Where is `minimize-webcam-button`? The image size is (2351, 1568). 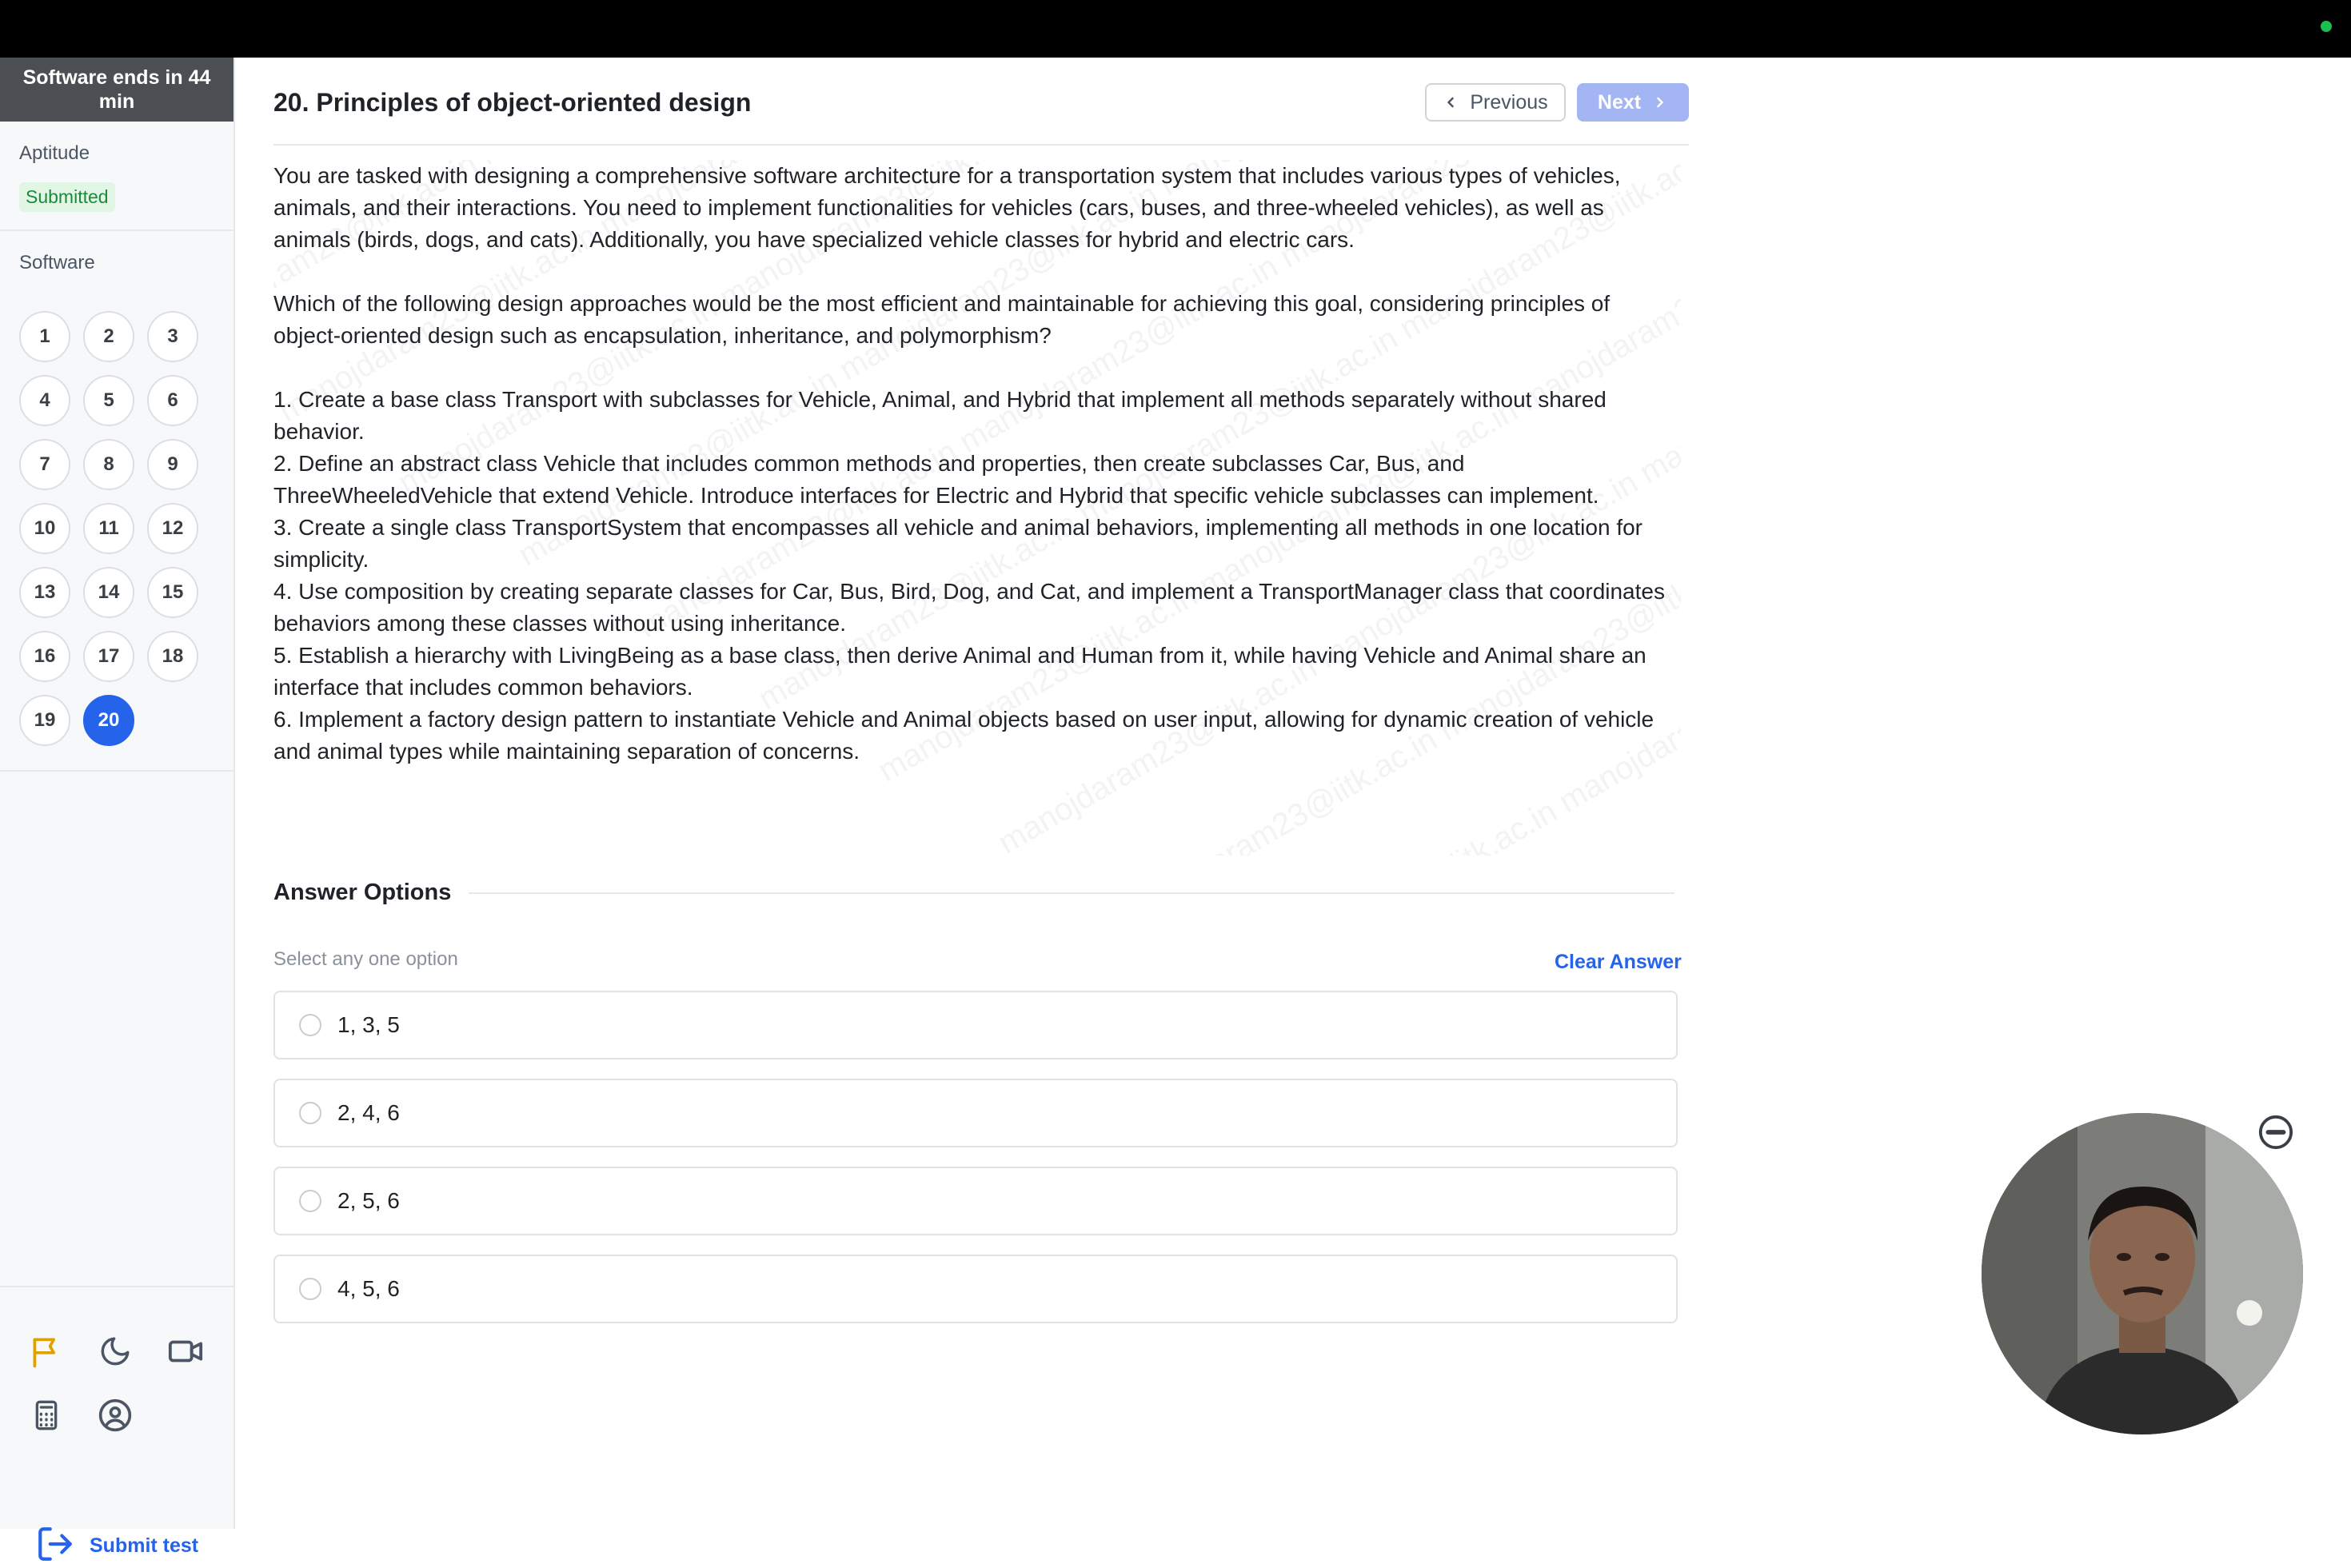
minimize-webcam-button is located at coordinates (2276, 1132).